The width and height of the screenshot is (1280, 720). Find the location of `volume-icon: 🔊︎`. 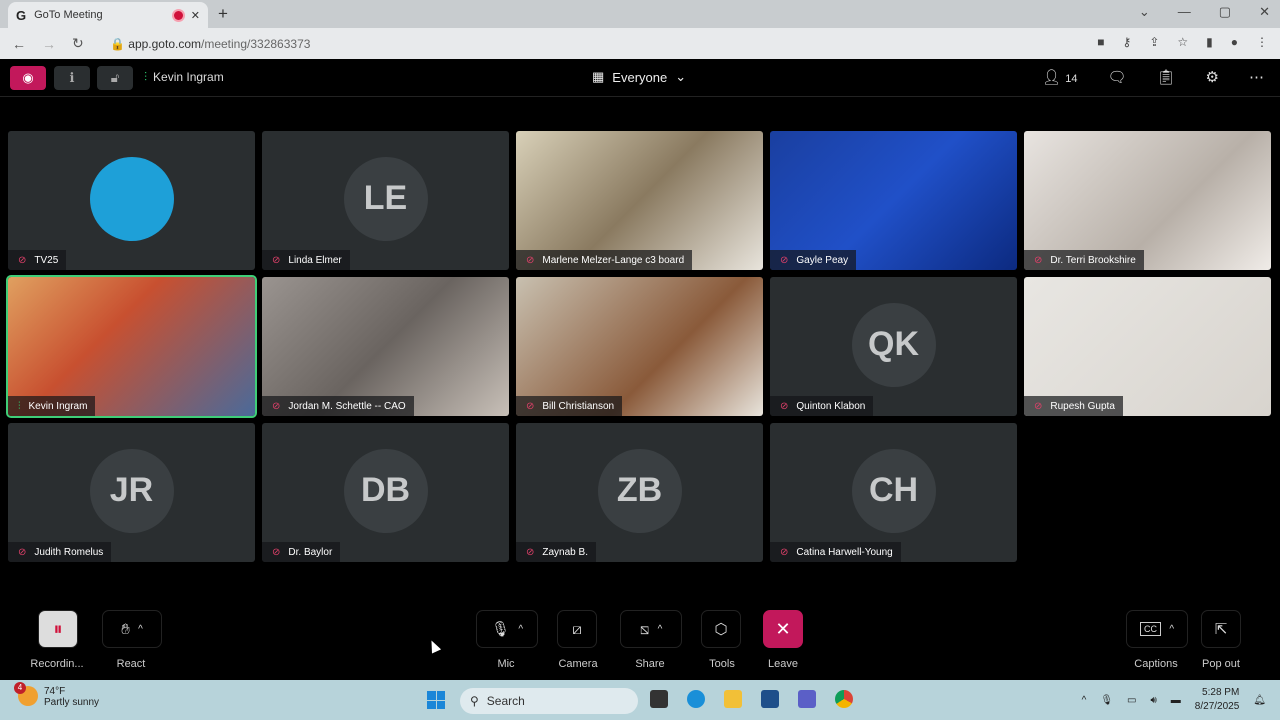

volume-icon: 🔊︎ is located at coordinates (1153, 700).